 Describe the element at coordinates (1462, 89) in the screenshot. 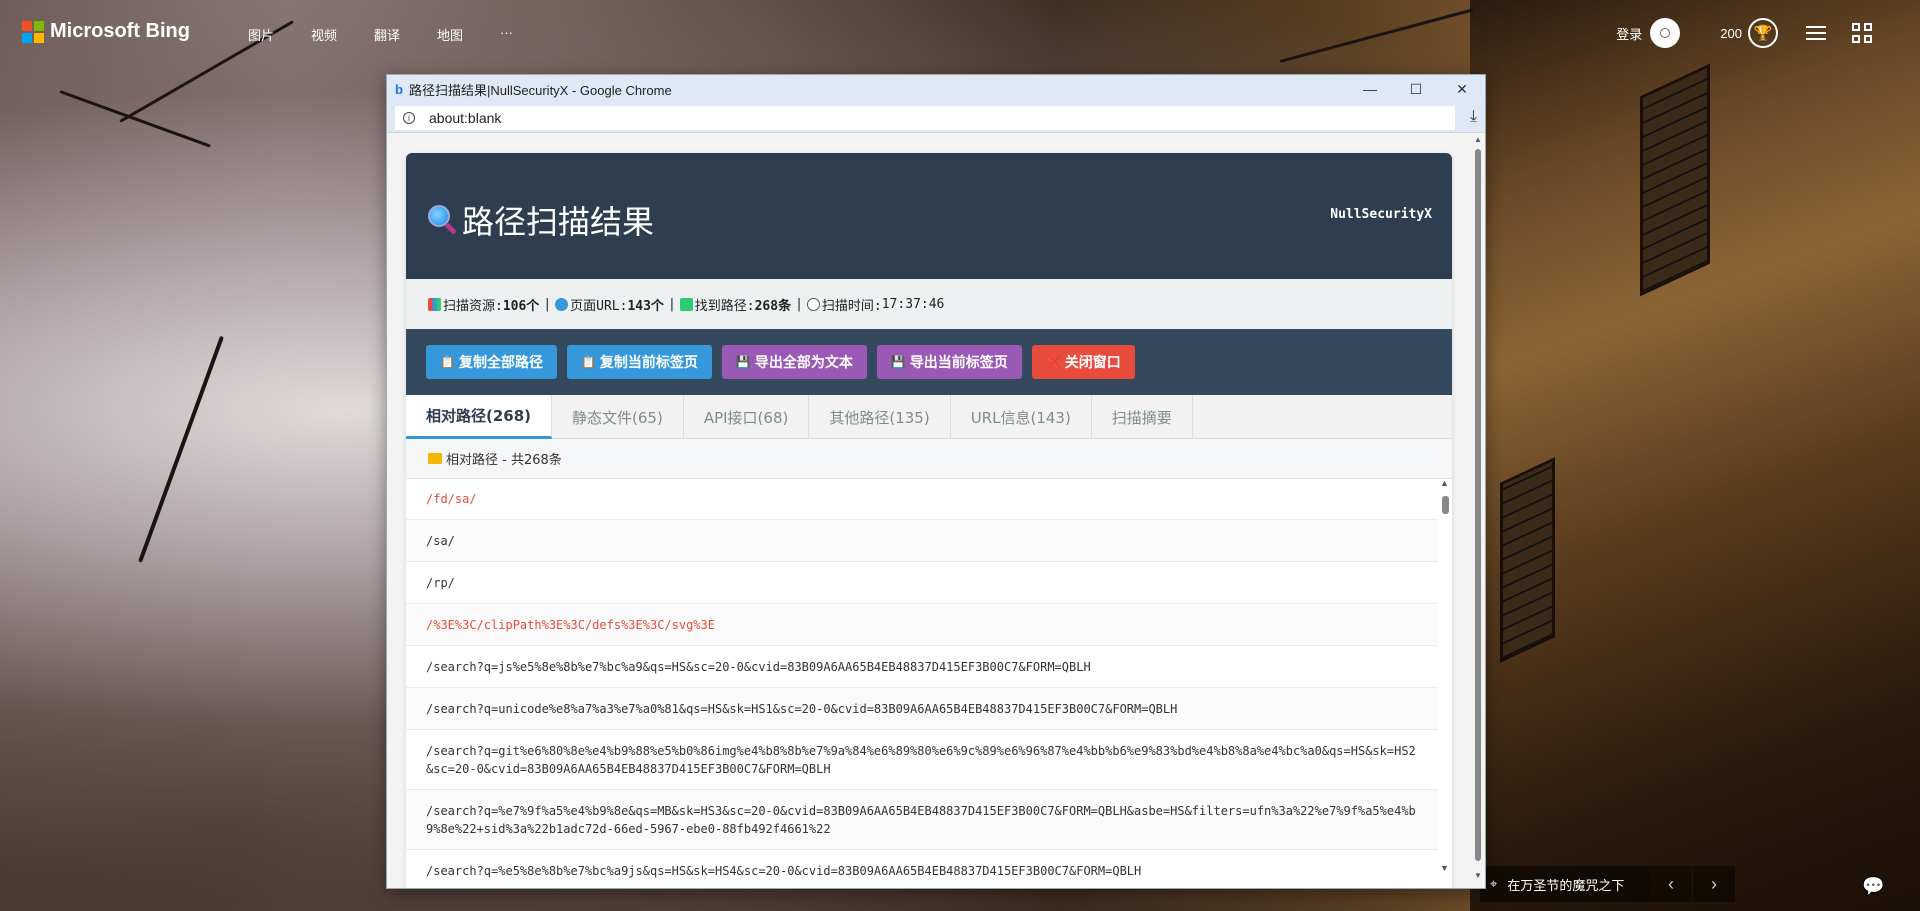

I see `close-window-button: ✕` at that location.